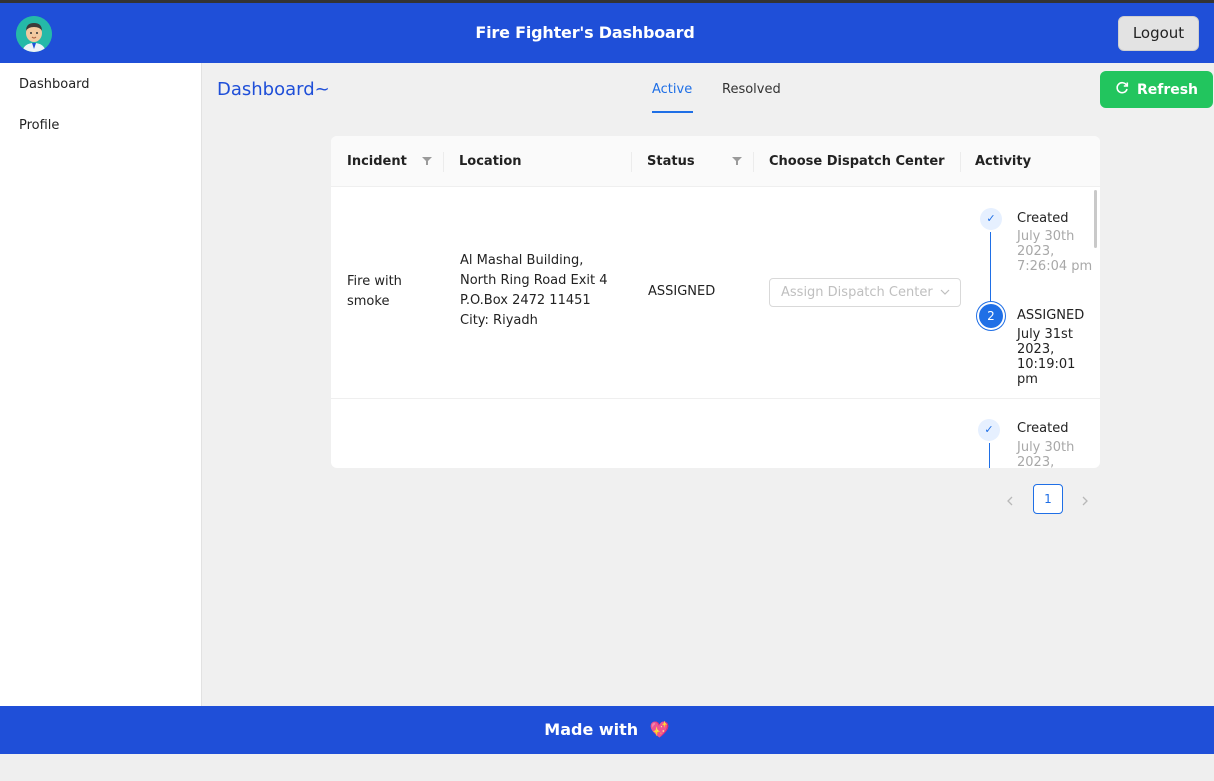 Image resolution: width=1214 pixels, height=781 pixels. Describe the element at coordinates (1055, 251) in the screenshot. I see `timeline-event-date: July 30th 2023, 7:26:04 pm` at that location.